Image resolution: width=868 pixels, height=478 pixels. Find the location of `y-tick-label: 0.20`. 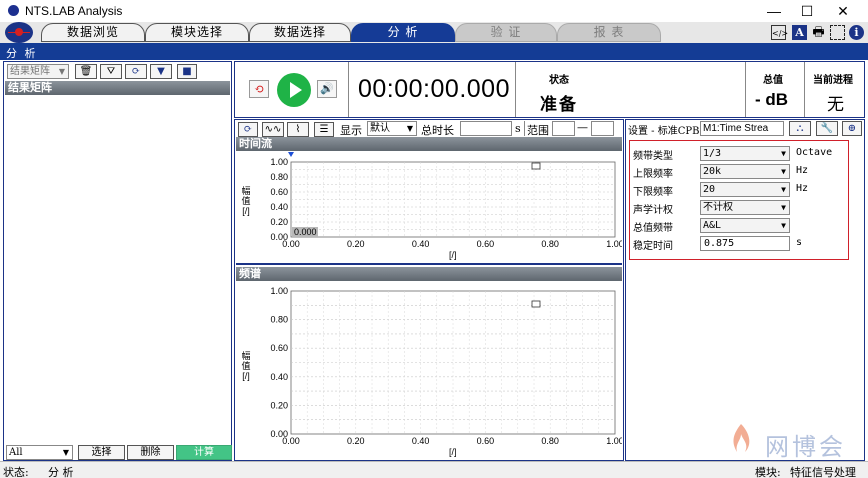

y-tick-label: 0.20 is located at coordinates (279, 405).